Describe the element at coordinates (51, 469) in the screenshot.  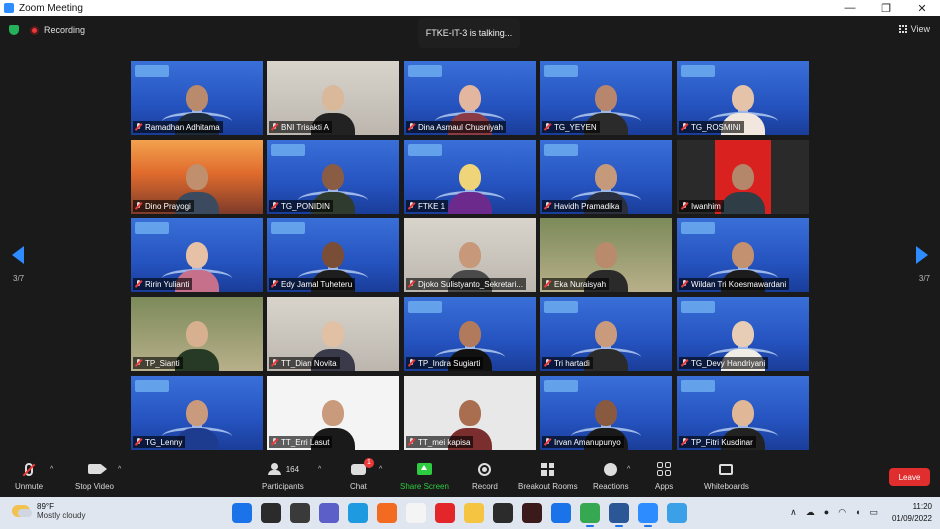
I see `audio-options-caret-icon: ^` at that location.